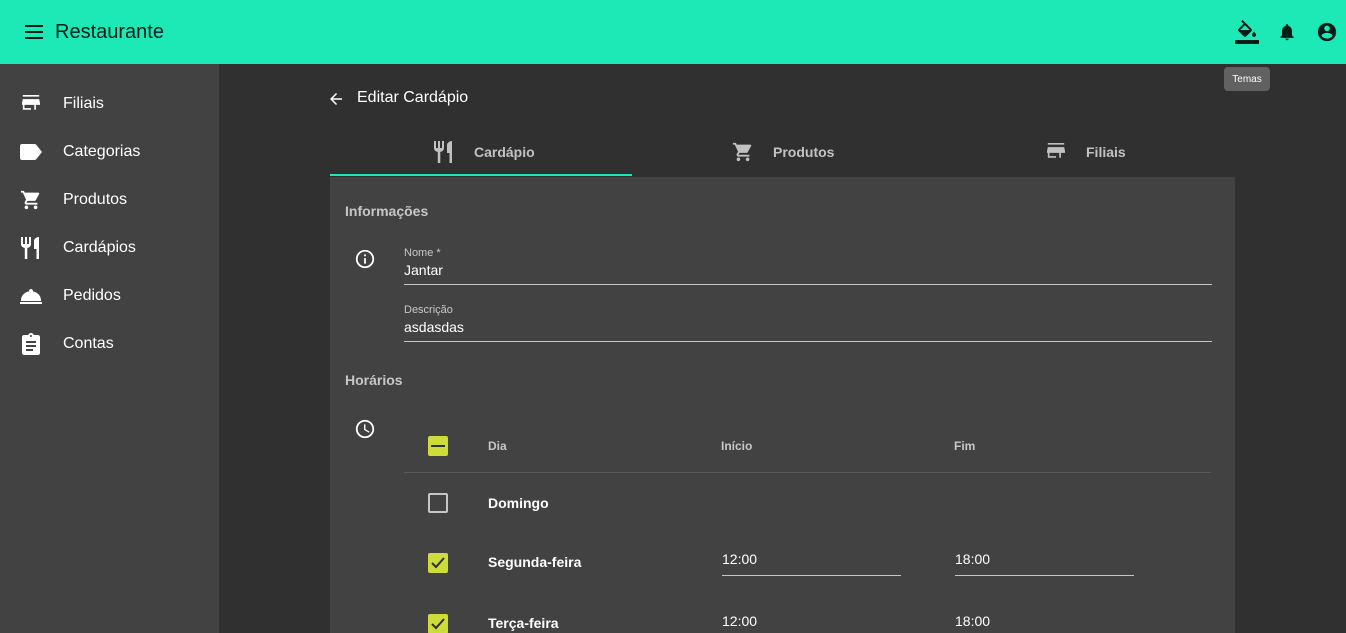 This screenshot has height=633, width=1346. I want to click on clipboard-icon, so click(31, 344).